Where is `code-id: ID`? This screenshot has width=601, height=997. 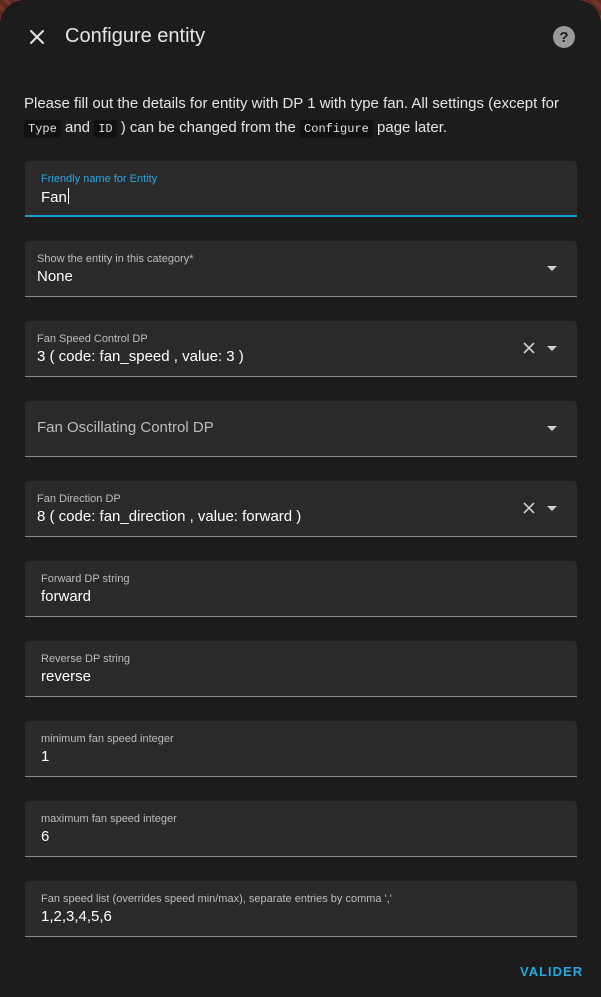 code-id: ID is located at coordinates (105, 129).